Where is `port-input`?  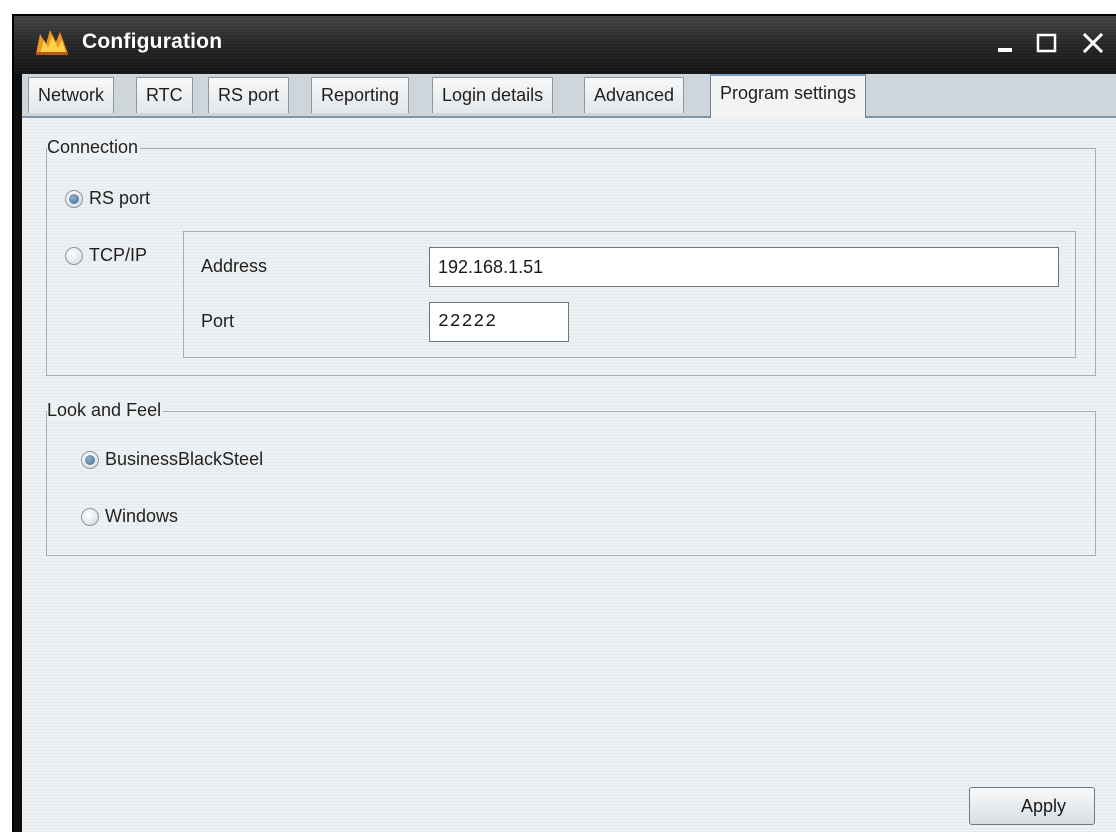
port-input is located at coordinates (499, 322).